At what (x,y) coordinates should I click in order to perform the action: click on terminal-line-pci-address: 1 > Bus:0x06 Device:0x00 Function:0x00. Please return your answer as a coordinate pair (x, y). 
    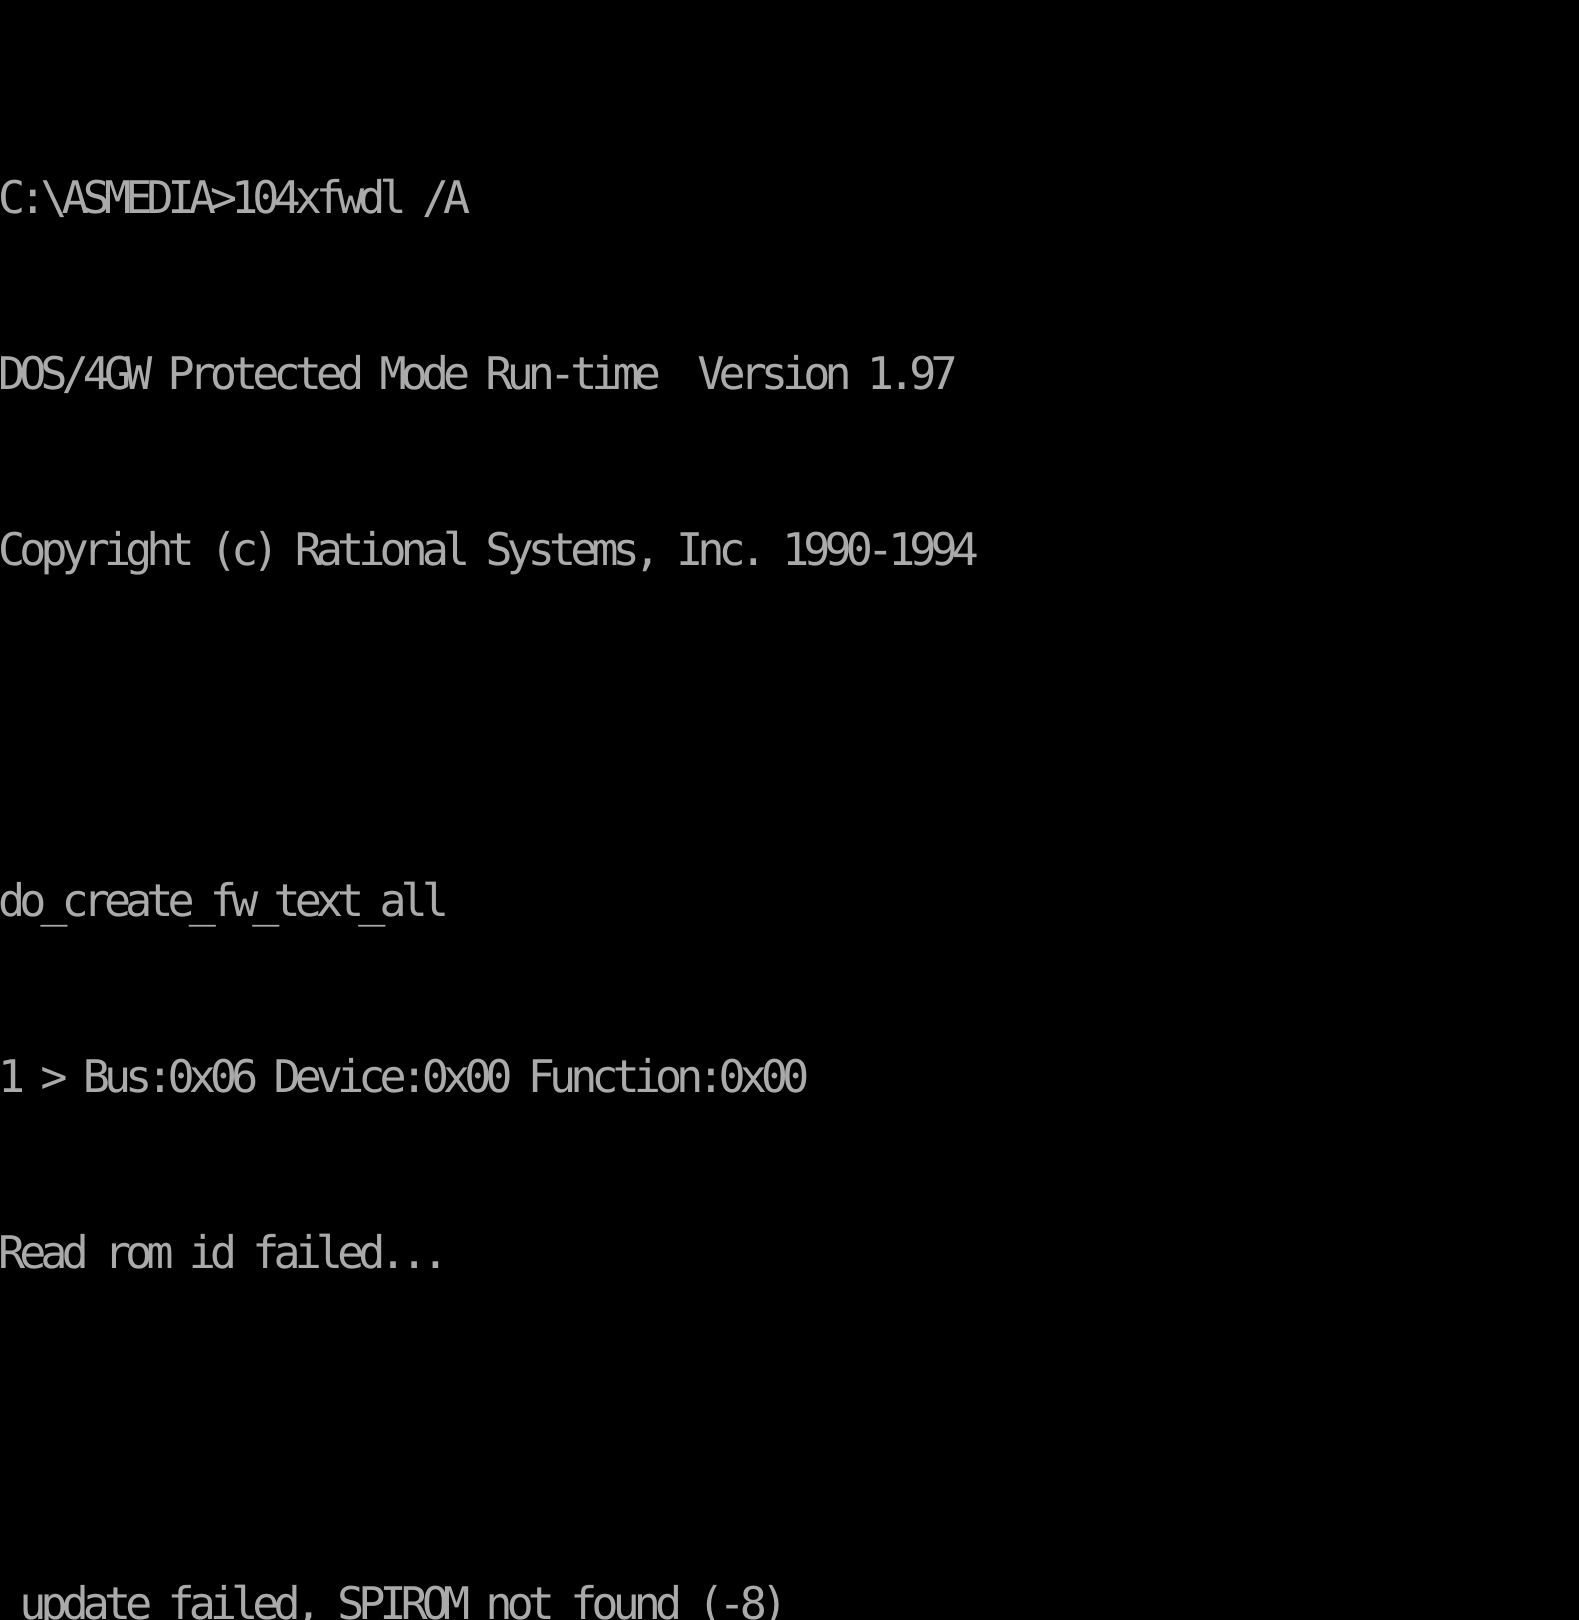
    Looking at the image, I should click on (404, 1077).